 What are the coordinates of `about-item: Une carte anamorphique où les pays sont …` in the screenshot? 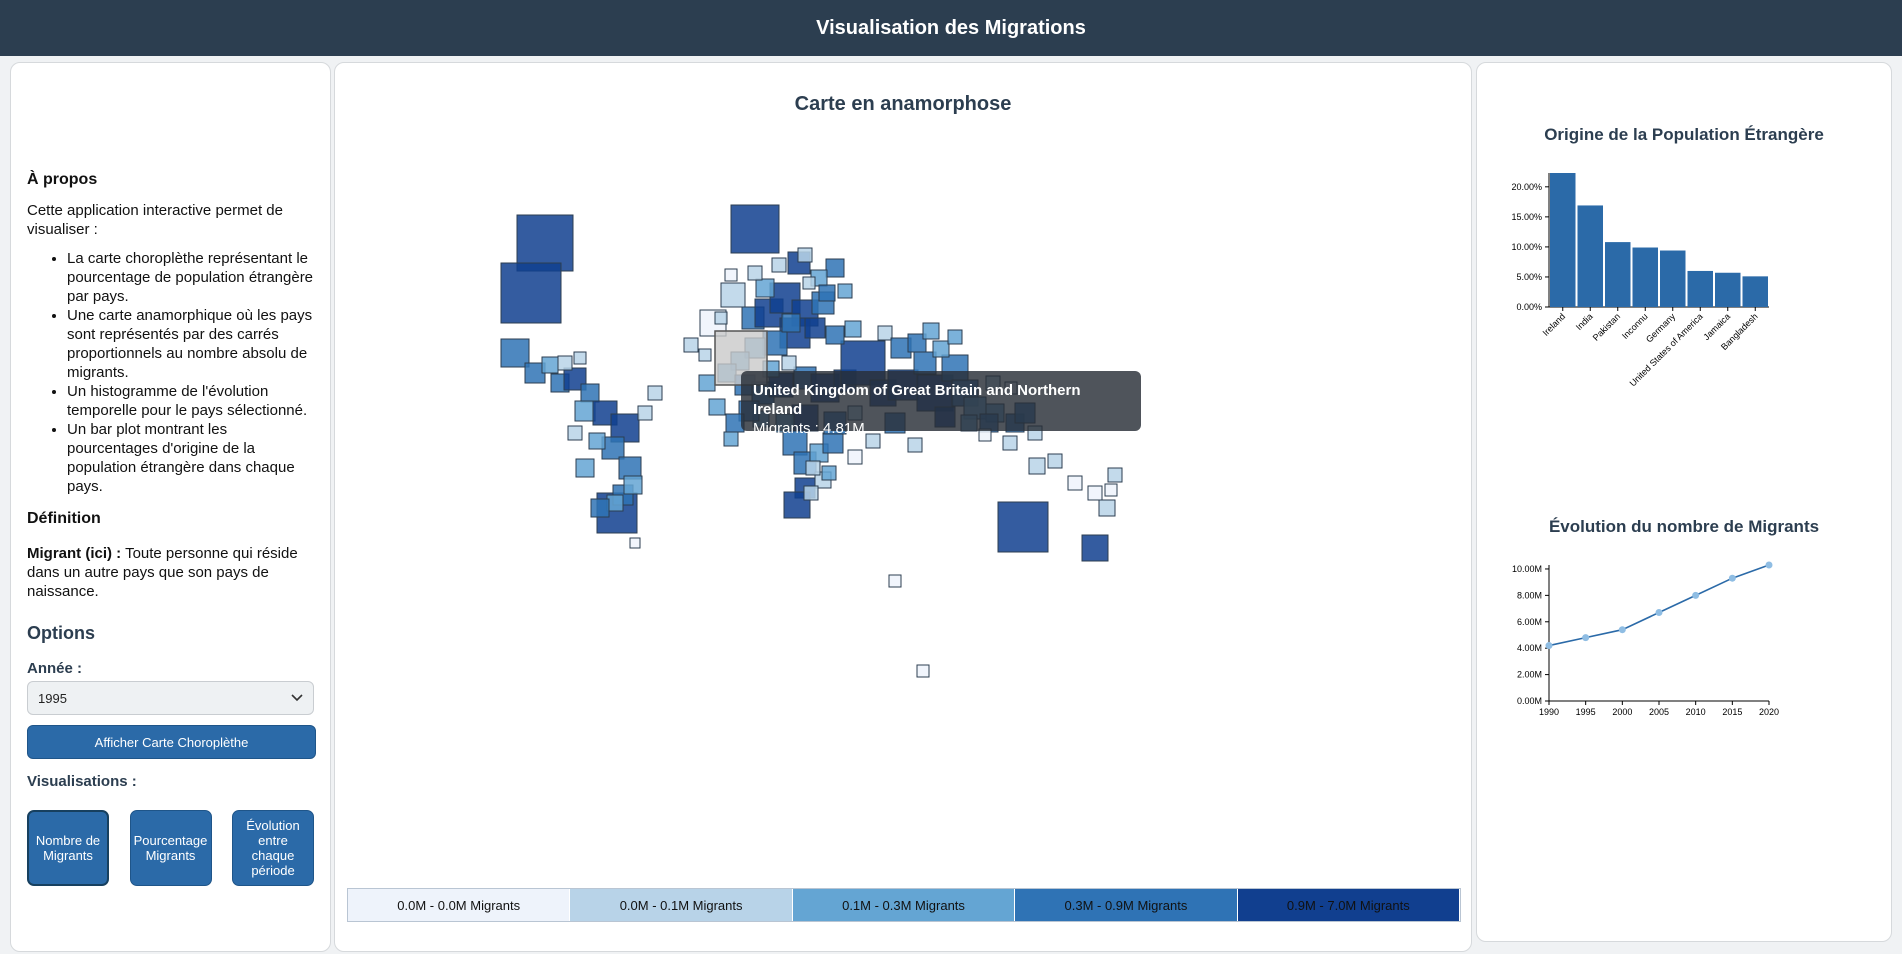 It's located at (190, 344).